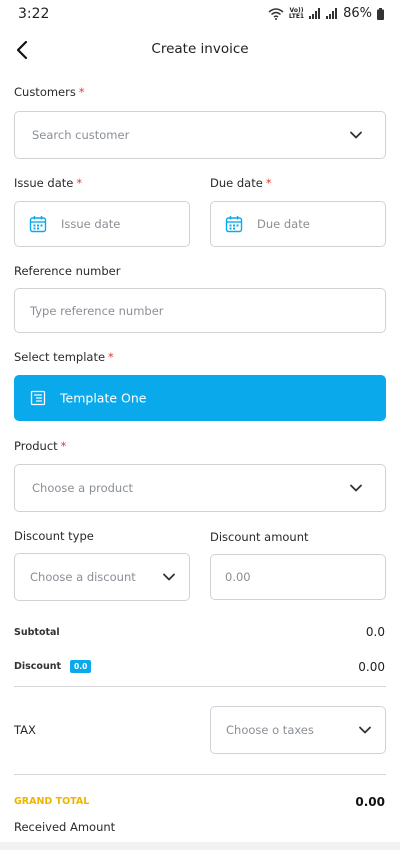 The height and width of the screenshot is (850, 400). What do you see at coordinates (48, 183) in the screenshot?
I see `issue-date-label: Issue date *` at bounding box center [48, 183].